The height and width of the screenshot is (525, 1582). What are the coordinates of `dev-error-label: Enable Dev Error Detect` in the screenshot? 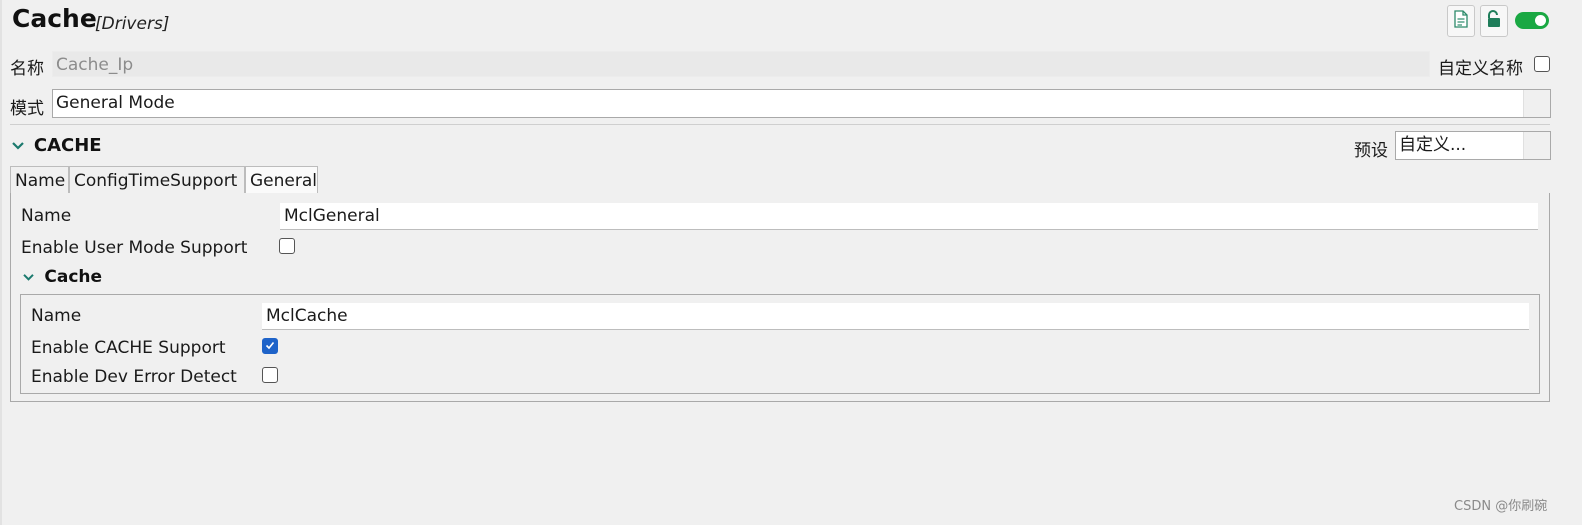 It's located at (134, 377).